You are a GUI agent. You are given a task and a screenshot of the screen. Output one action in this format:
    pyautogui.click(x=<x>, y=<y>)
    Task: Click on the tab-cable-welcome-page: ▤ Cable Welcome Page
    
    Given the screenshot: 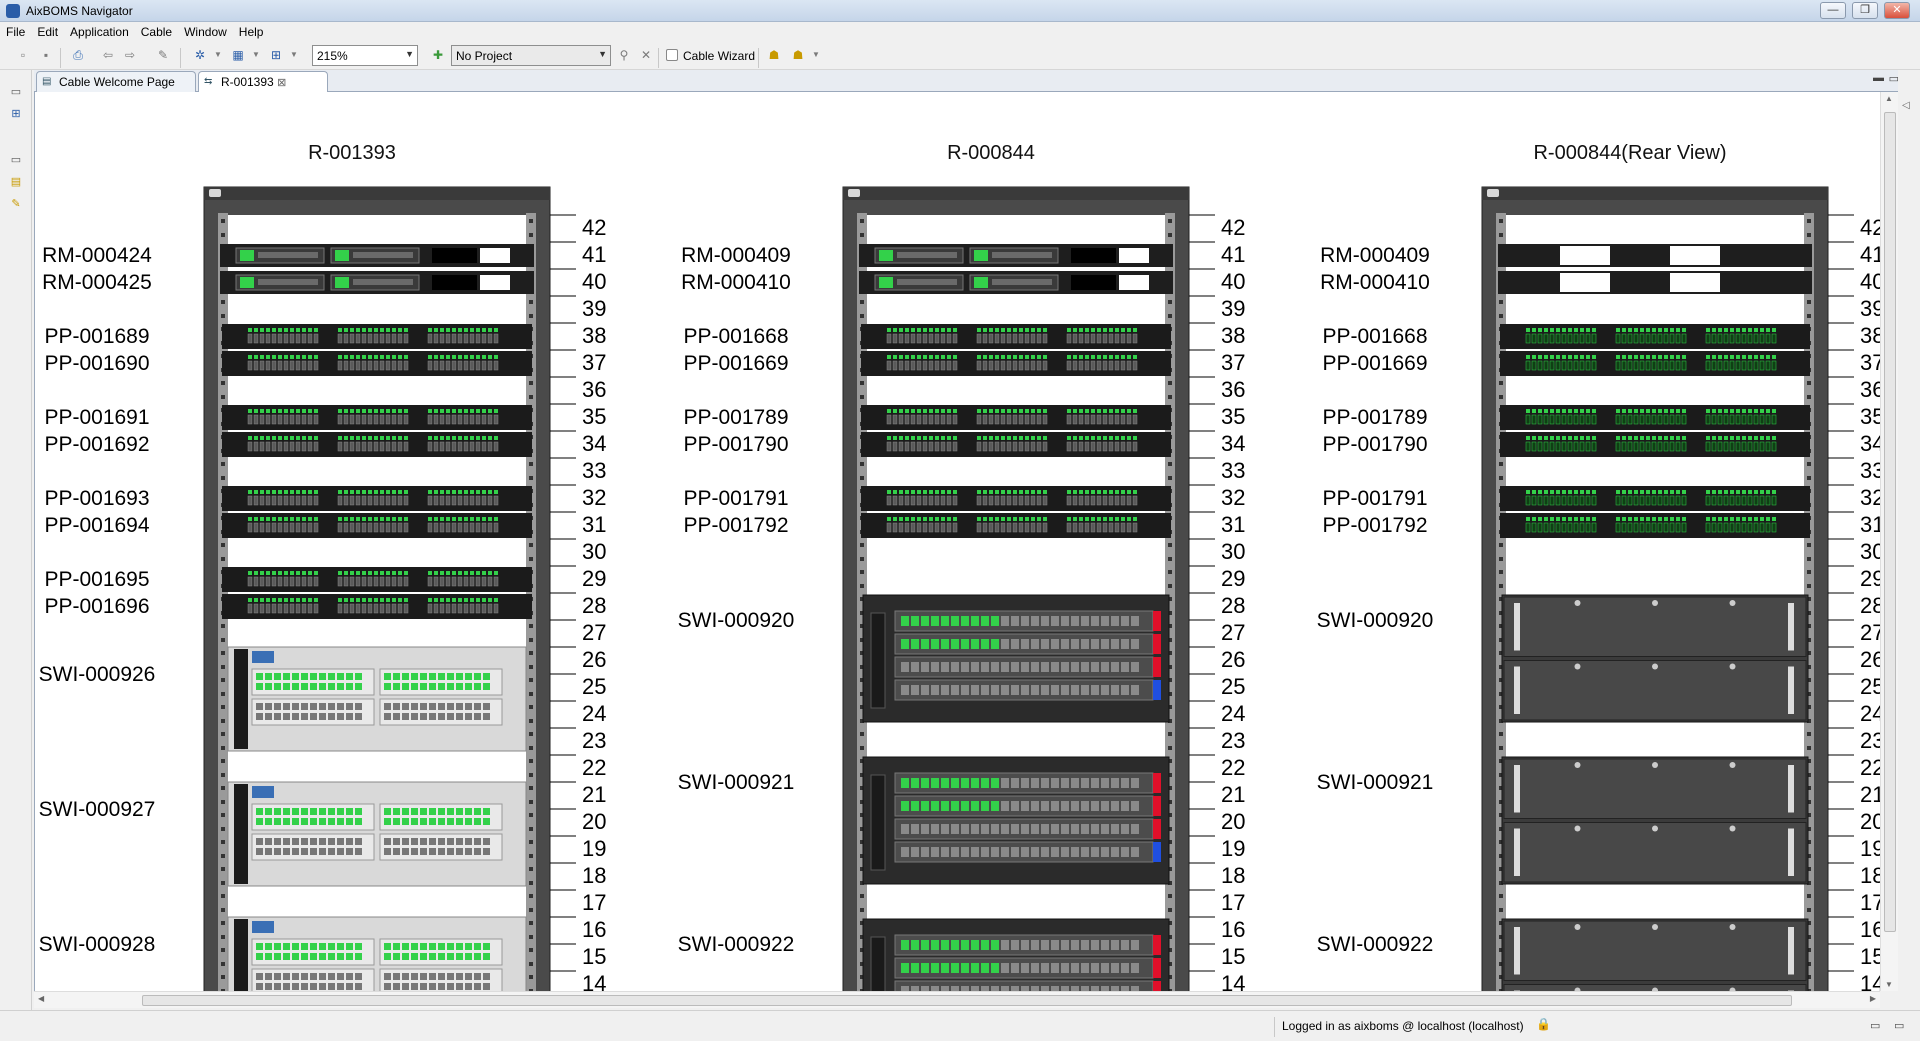 What is the action you would take?
    pyautogui.click(x=116, y=81)
    